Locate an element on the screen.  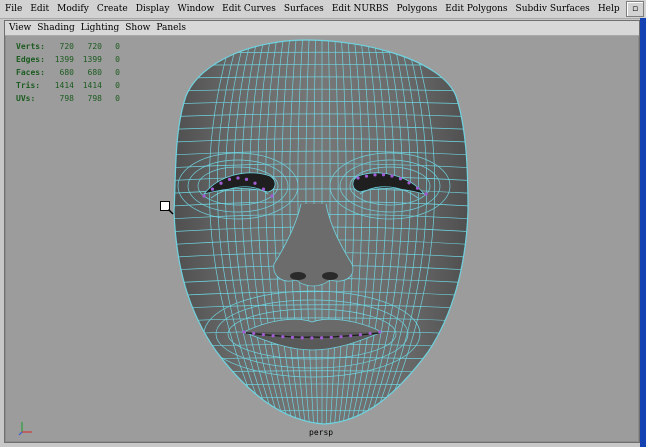
menu-edit-curves: Edit Curves is located at coordinates (249, 9).